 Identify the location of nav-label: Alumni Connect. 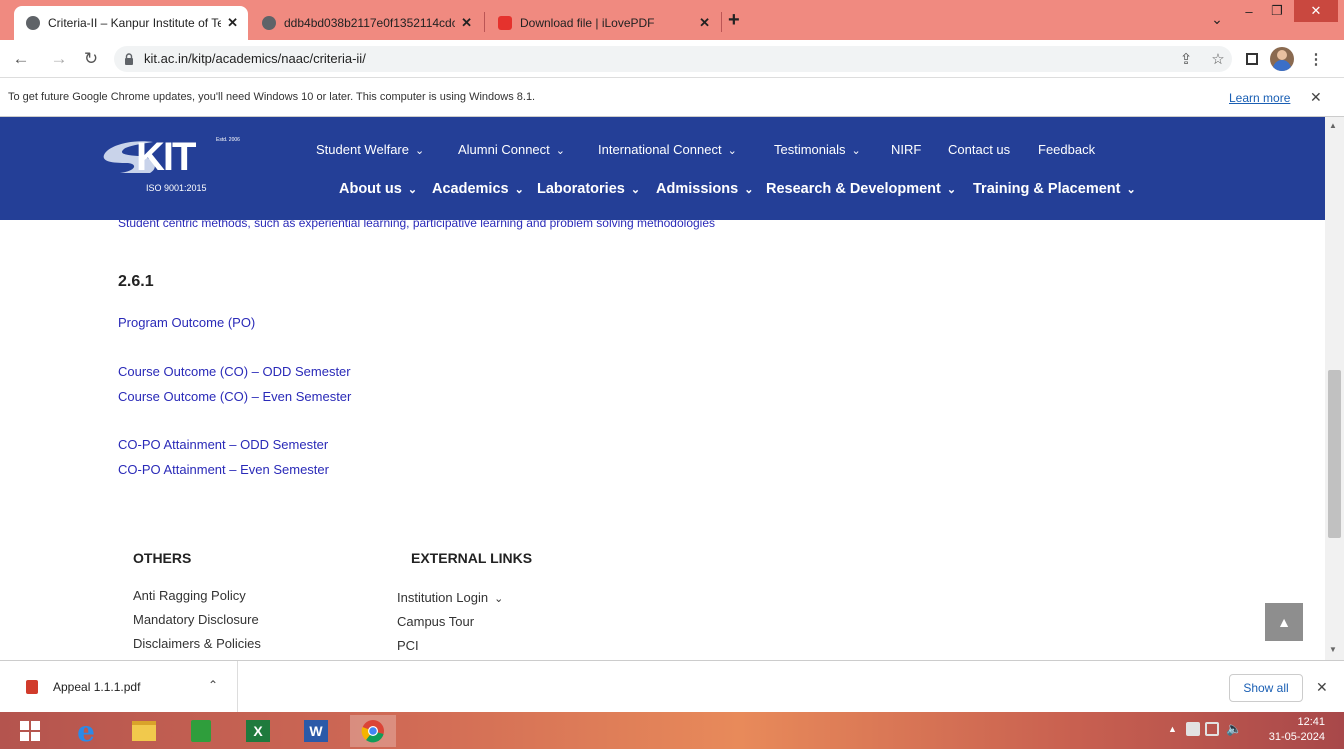
(504, 149).